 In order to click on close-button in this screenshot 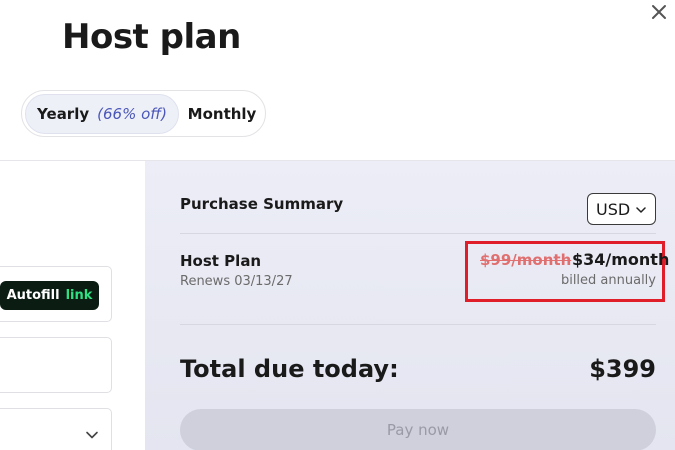, I will do `click(659, 12)`.